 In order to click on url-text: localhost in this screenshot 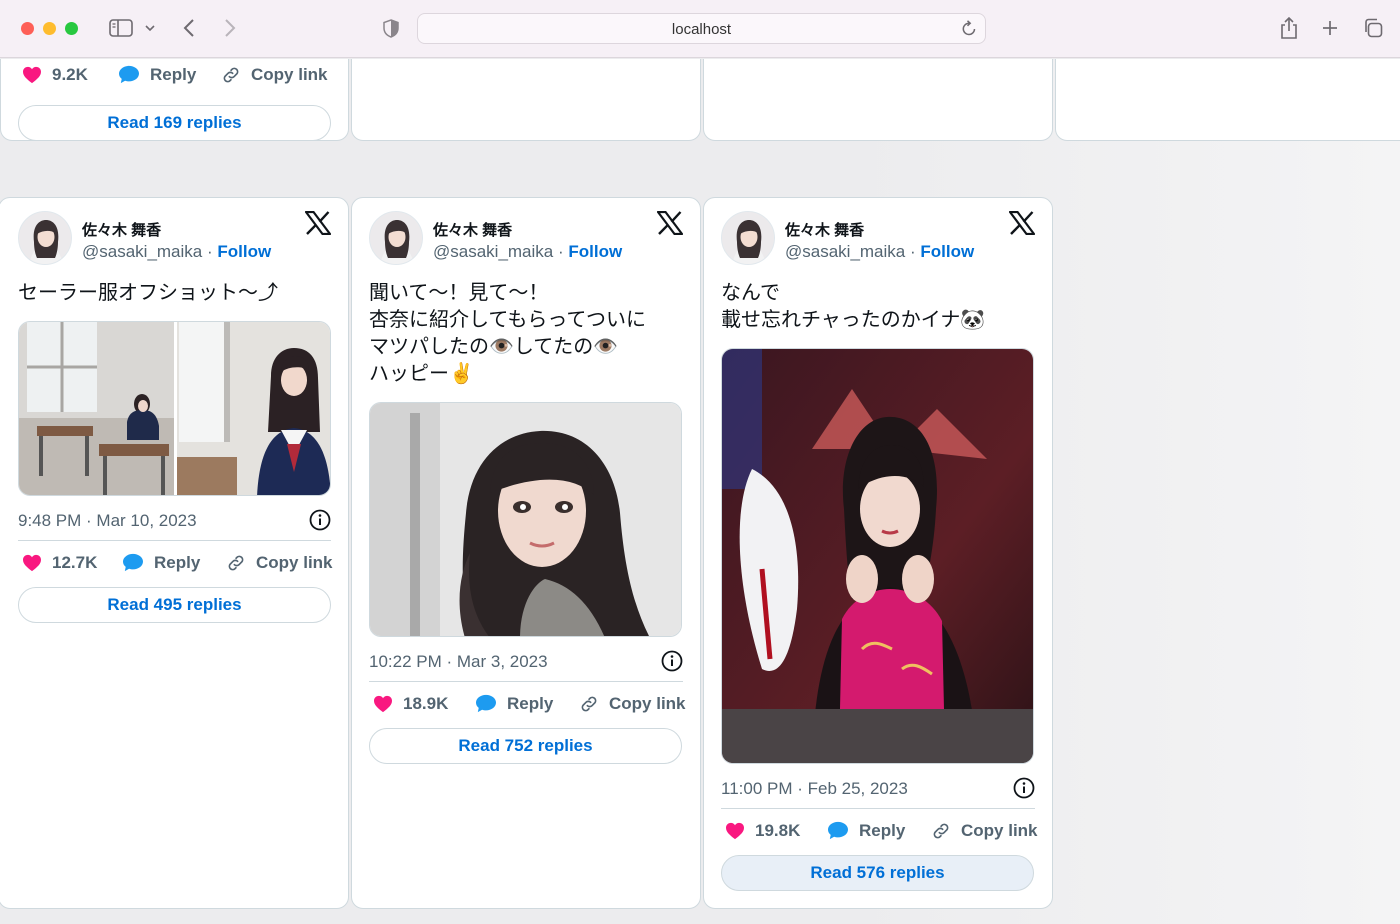, I will do `click(701, 29)`.